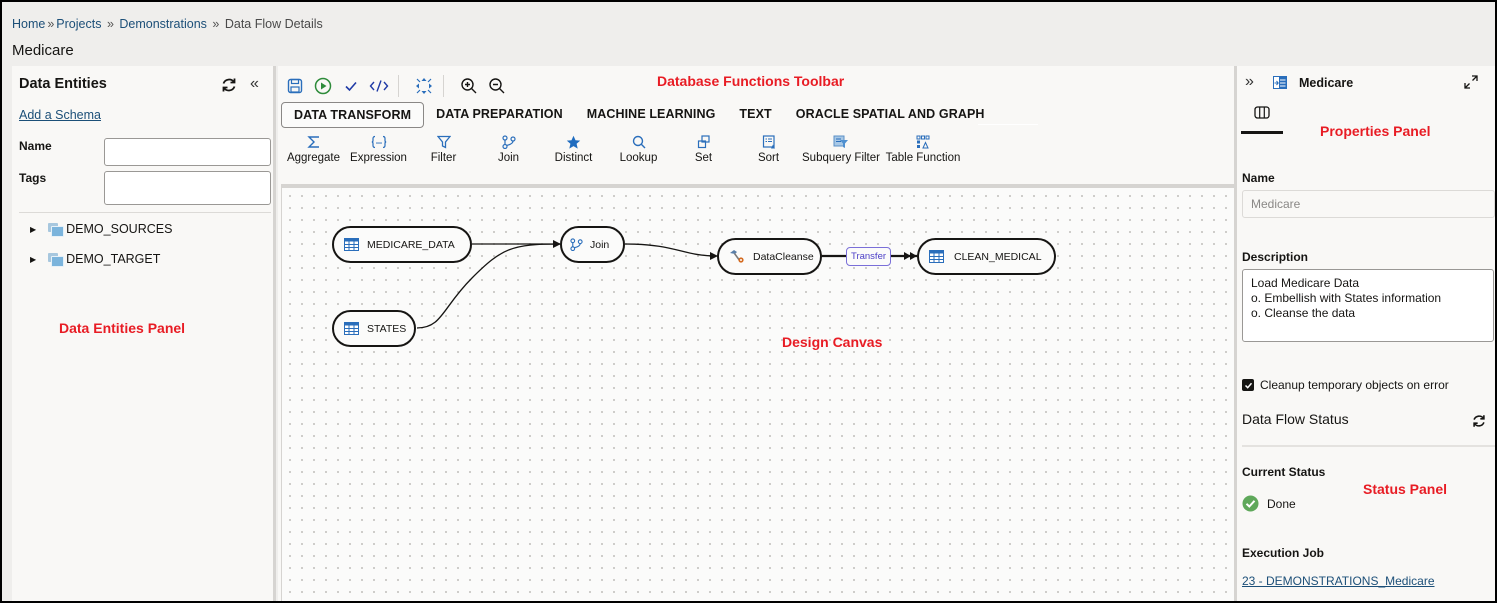 This screenshot has height=603, width=1497. I want to click on code-icon, so click(379, 86).